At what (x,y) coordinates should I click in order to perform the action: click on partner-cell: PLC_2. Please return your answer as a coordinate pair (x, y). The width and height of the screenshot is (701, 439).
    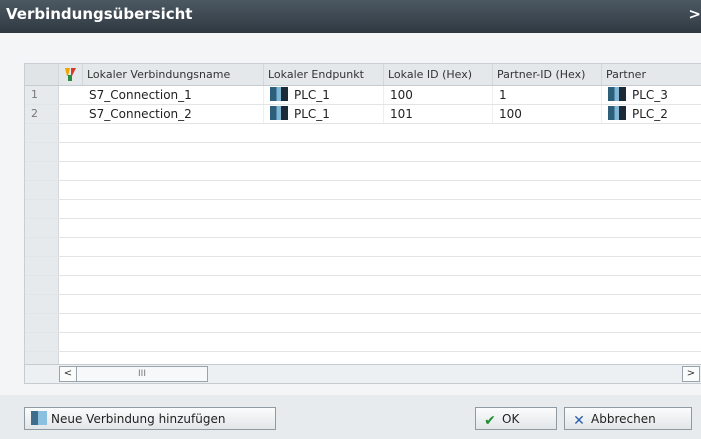
    Looking at the image, I should click on (651, 114).